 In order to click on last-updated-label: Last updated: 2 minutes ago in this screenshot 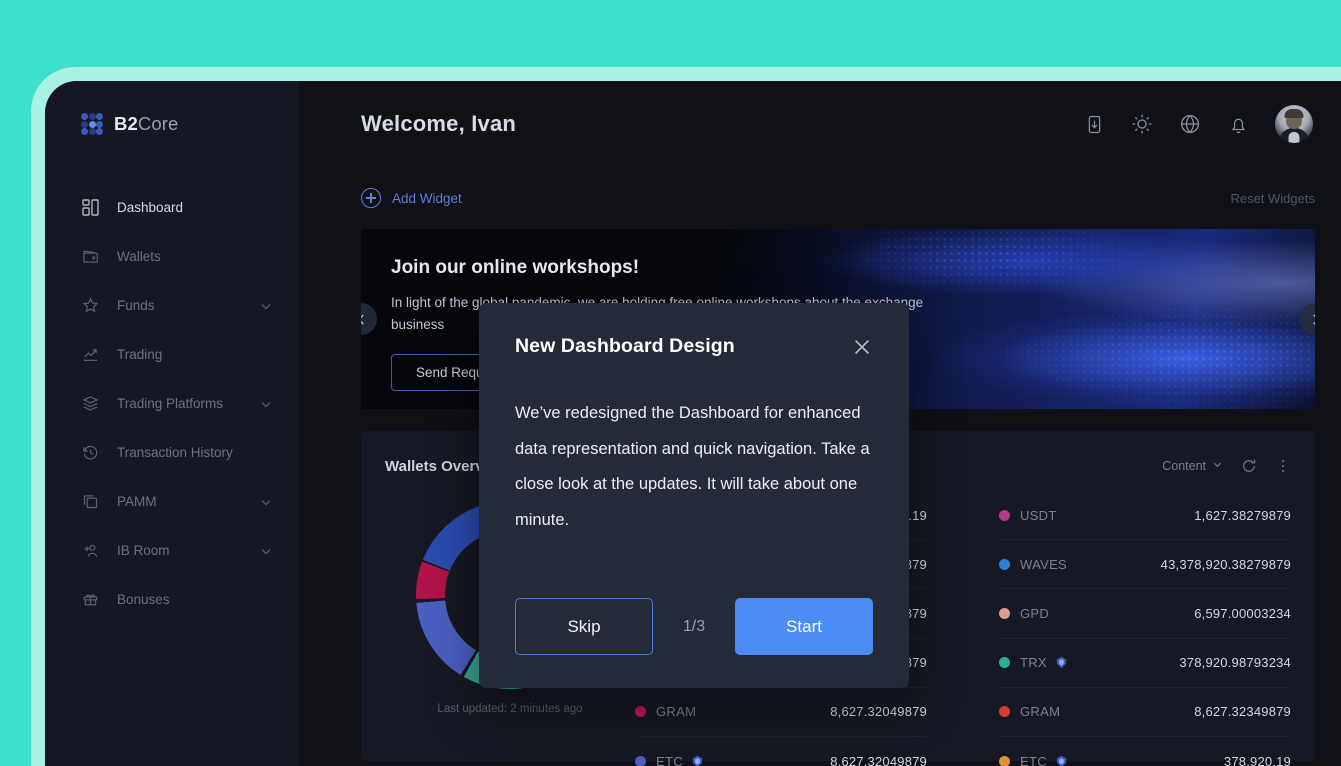, I will do `click(510, 709)`.